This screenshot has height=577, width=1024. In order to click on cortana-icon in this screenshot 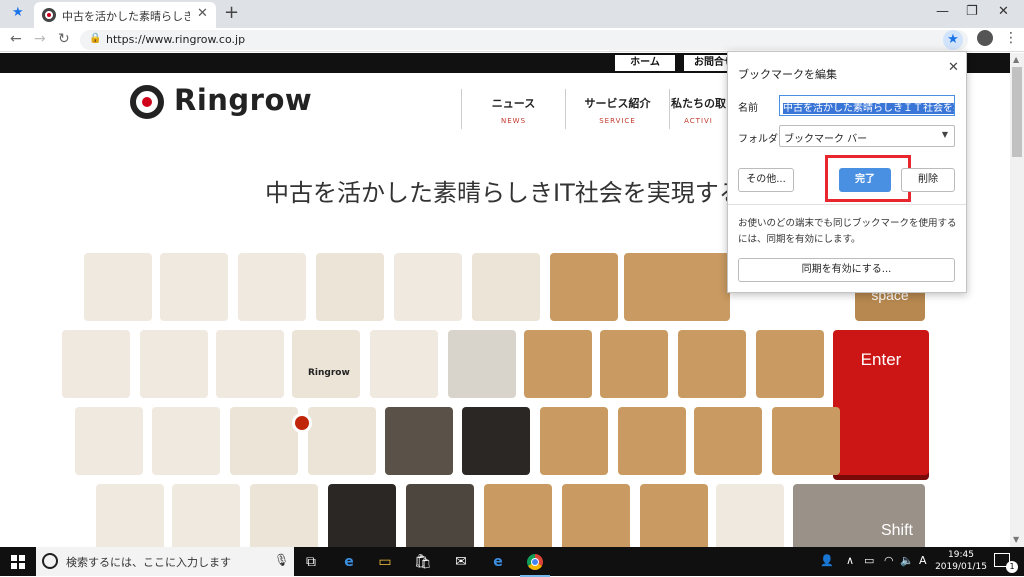, I will do `click(50, 561)`.